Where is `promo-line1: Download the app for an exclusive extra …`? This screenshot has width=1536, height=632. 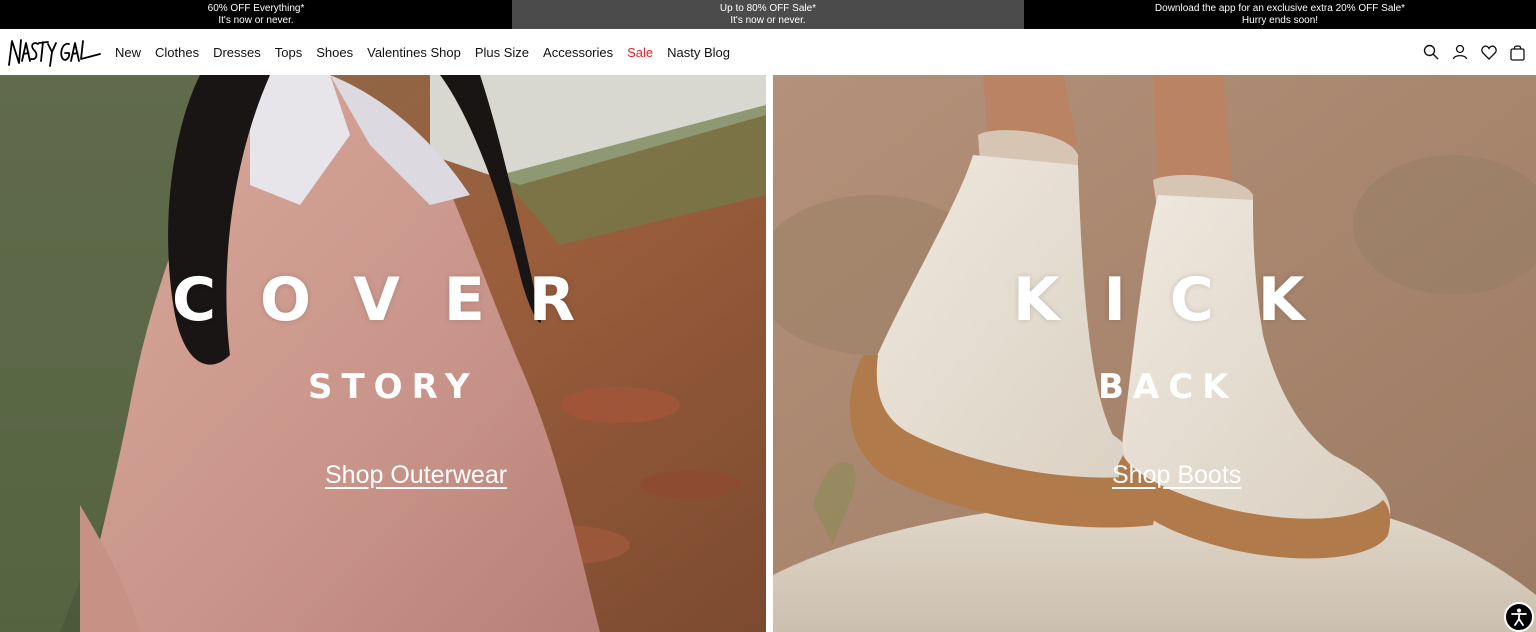 promo-line1: Download the app for an exclusive extra … is located at coordinates (1280, 8).